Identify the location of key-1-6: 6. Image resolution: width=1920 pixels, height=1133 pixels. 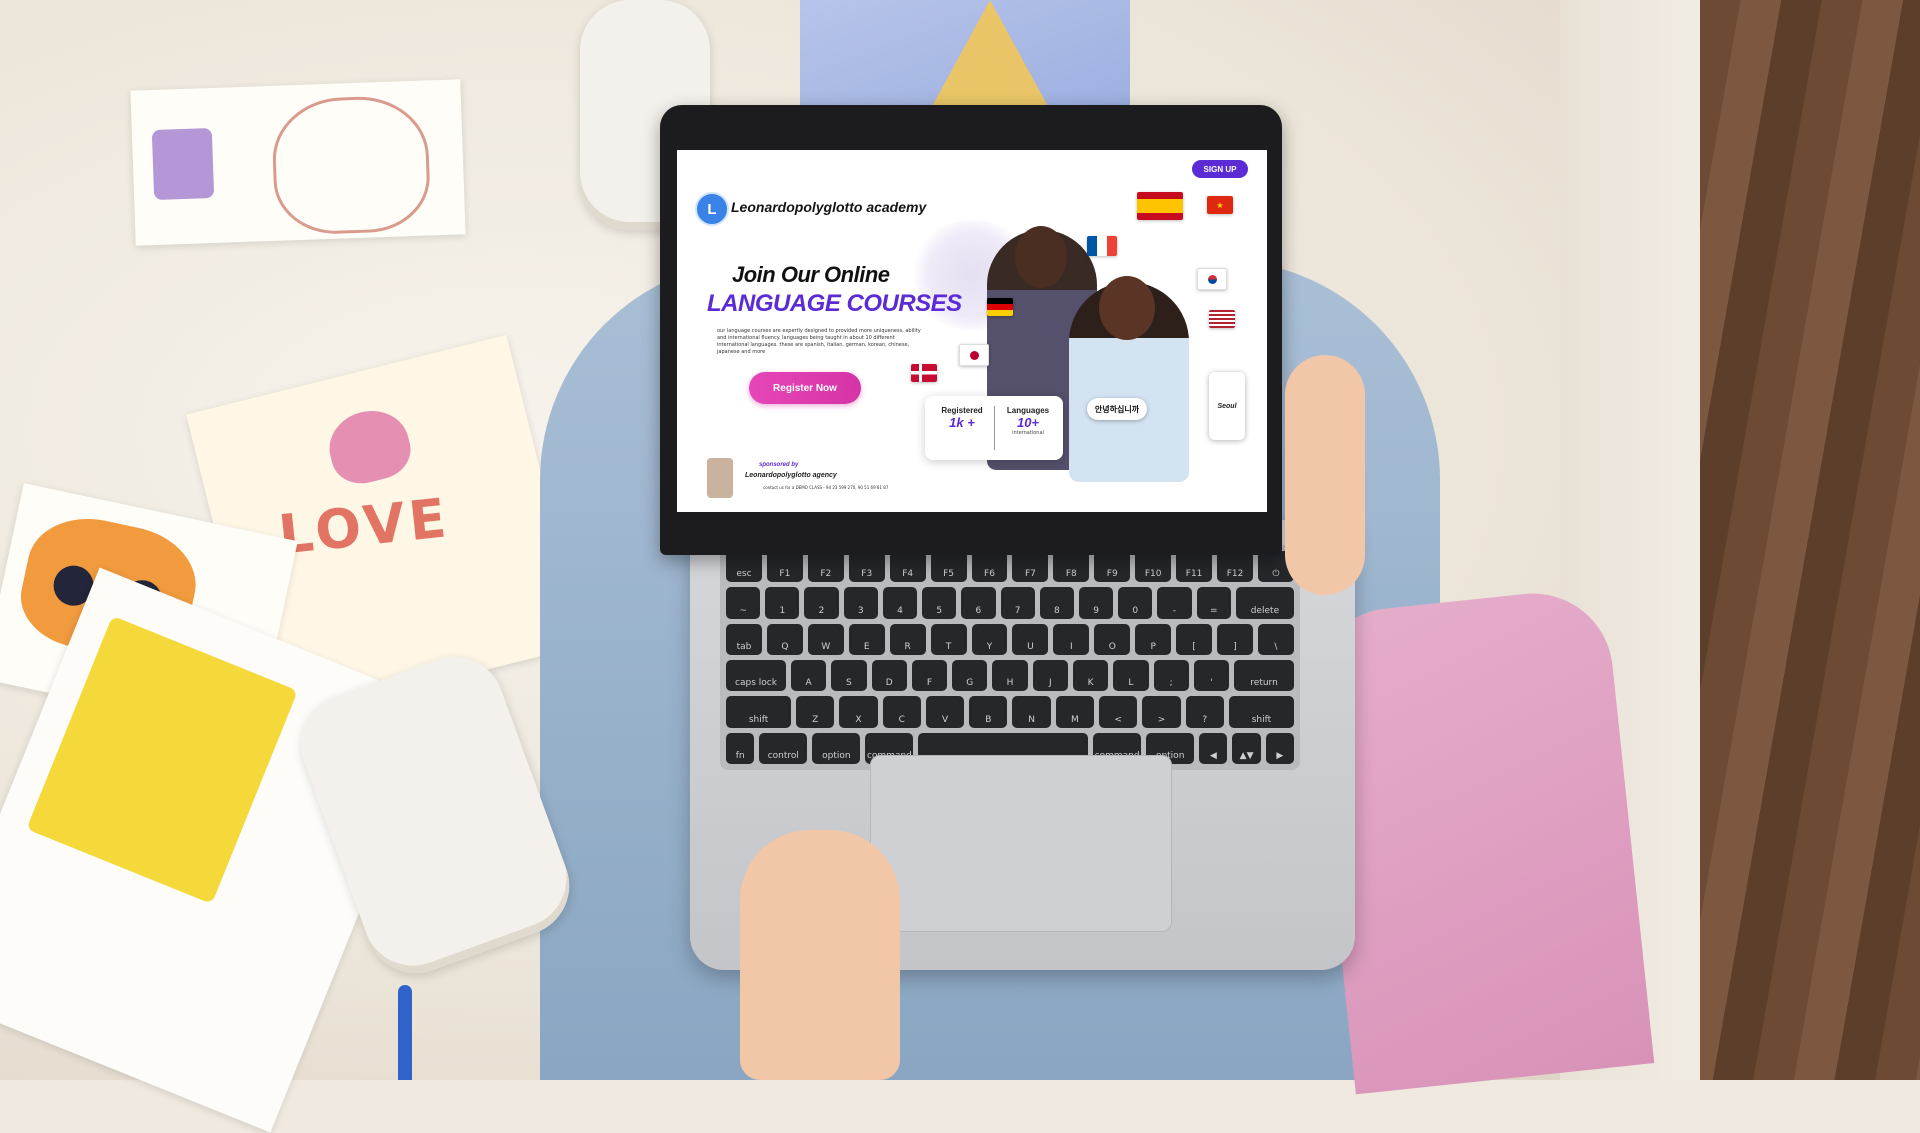
(978, 603).